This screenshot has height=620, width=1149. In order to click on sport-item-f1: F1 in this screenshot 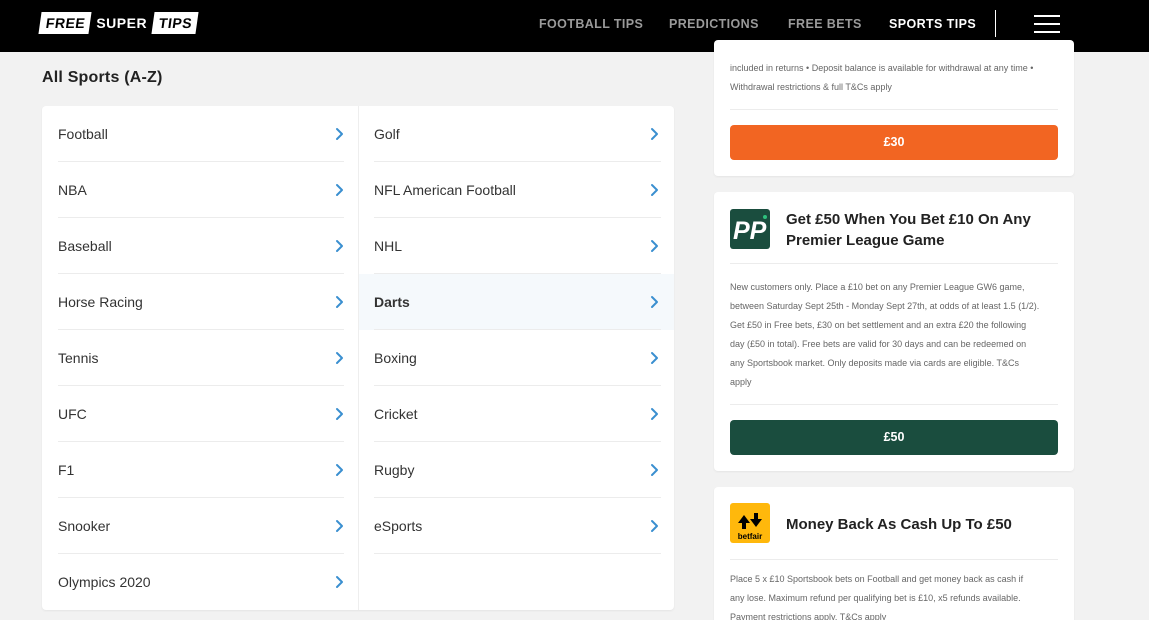, I will do `click(201, 470)`.